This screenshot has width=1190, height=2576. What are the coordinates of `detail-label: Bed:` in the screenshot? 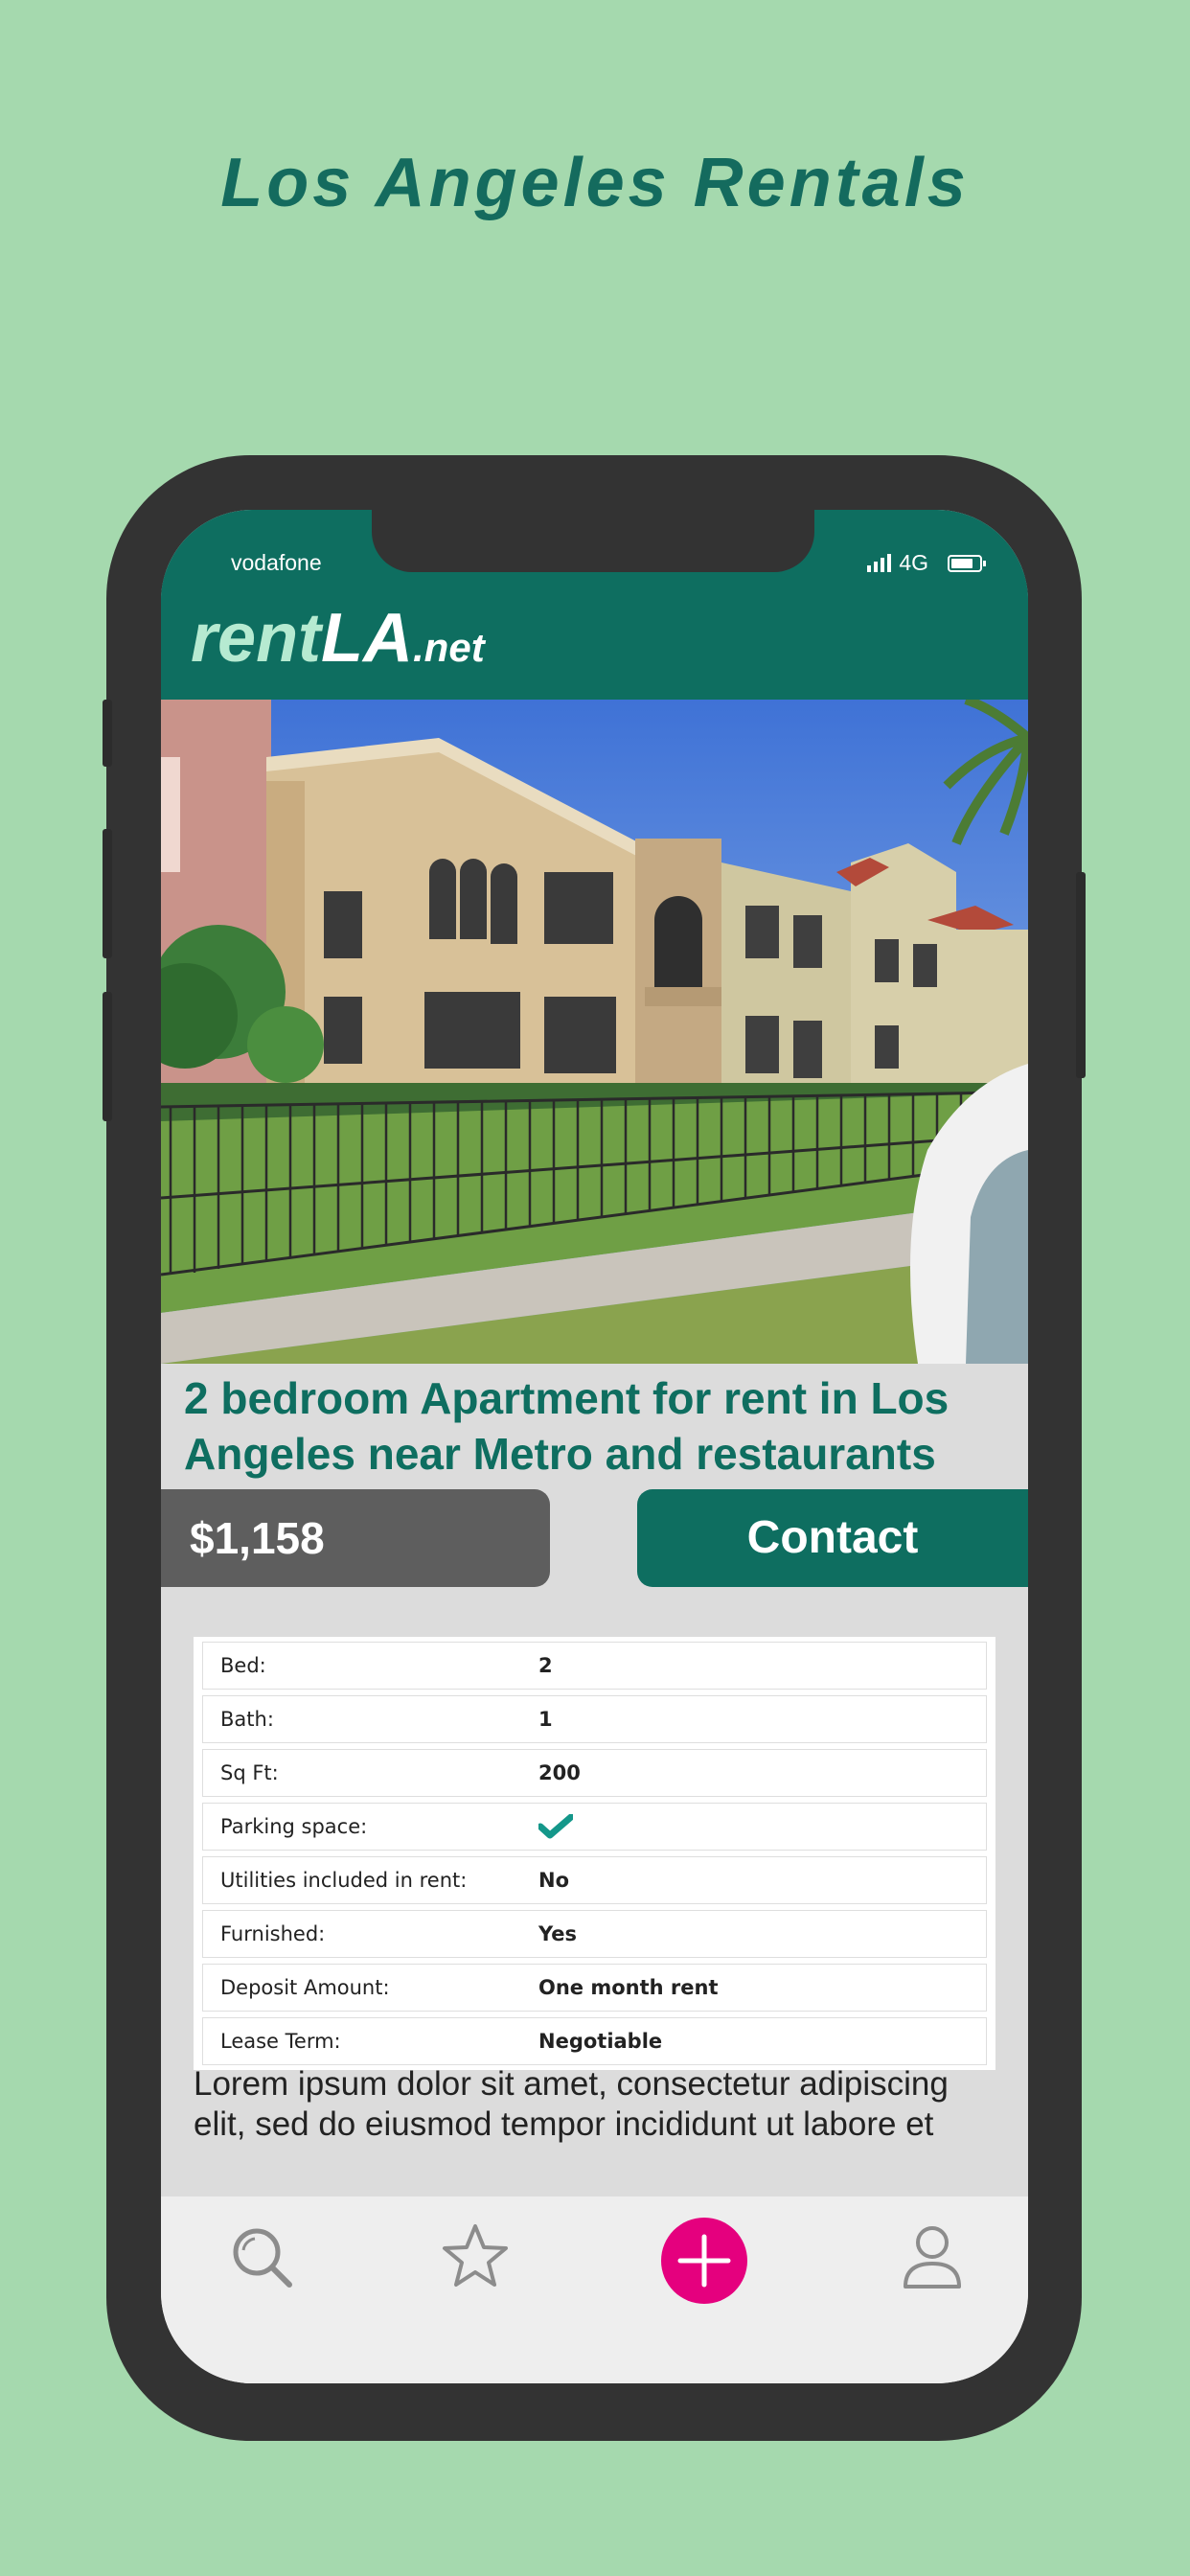 It's located at (243, 1665).